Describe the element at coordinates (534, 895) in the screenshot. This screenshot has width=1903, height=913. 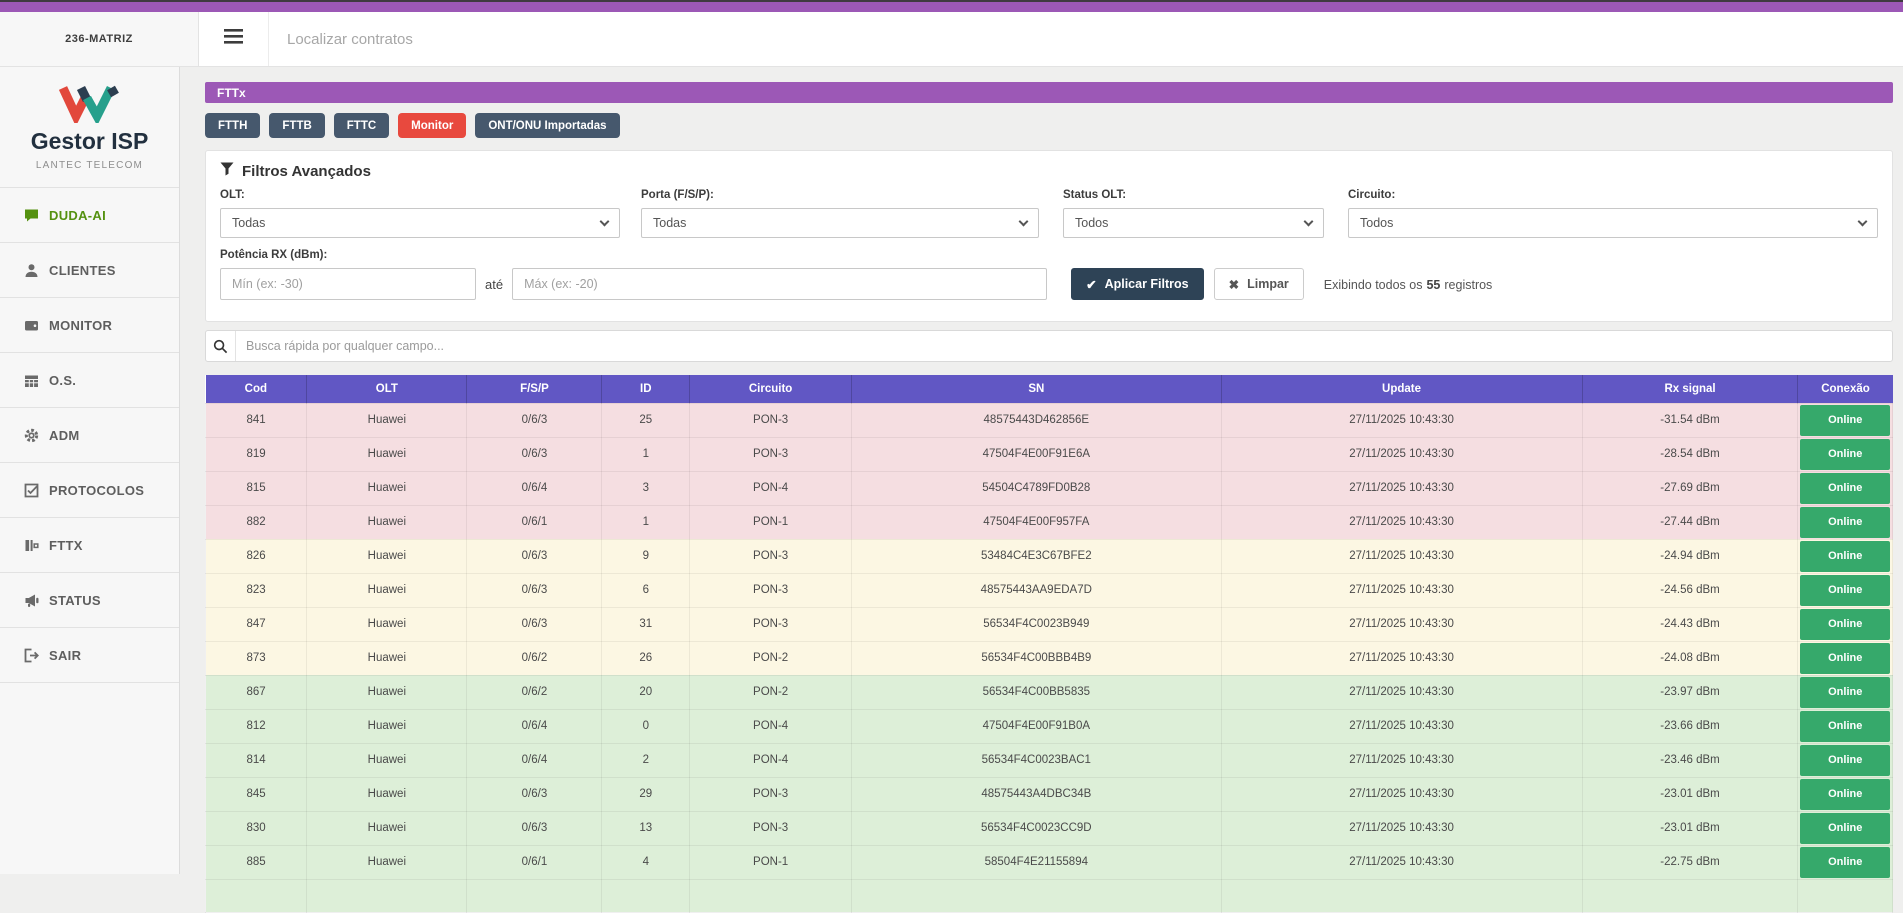
I see `cell-fsp` at that location.